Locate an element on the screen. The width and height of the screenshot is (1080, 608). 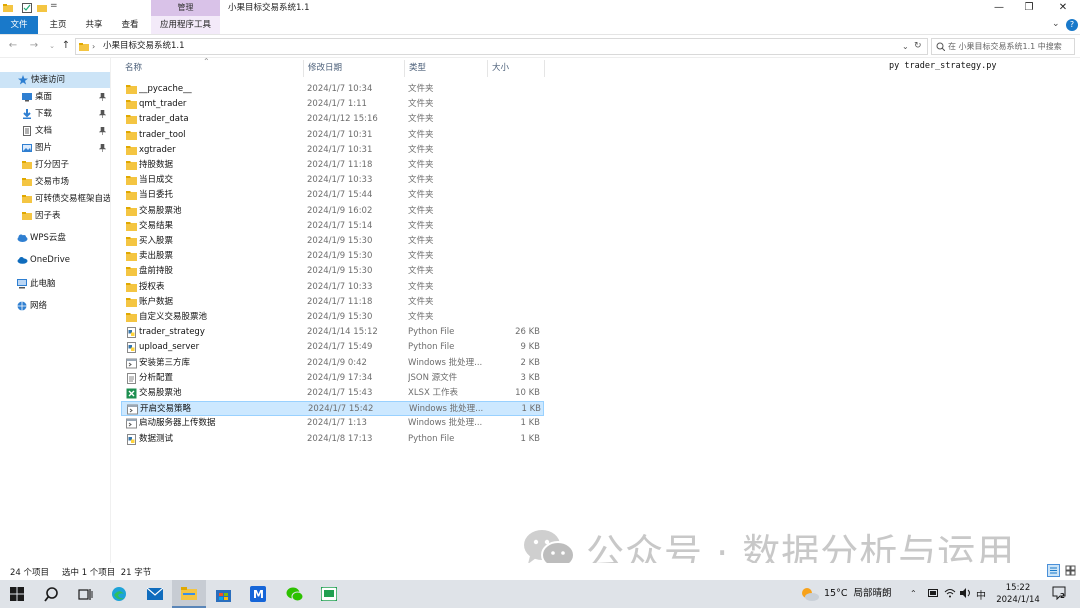
sidebar-item-8: 因子表 is located at coordinates (55, 216).